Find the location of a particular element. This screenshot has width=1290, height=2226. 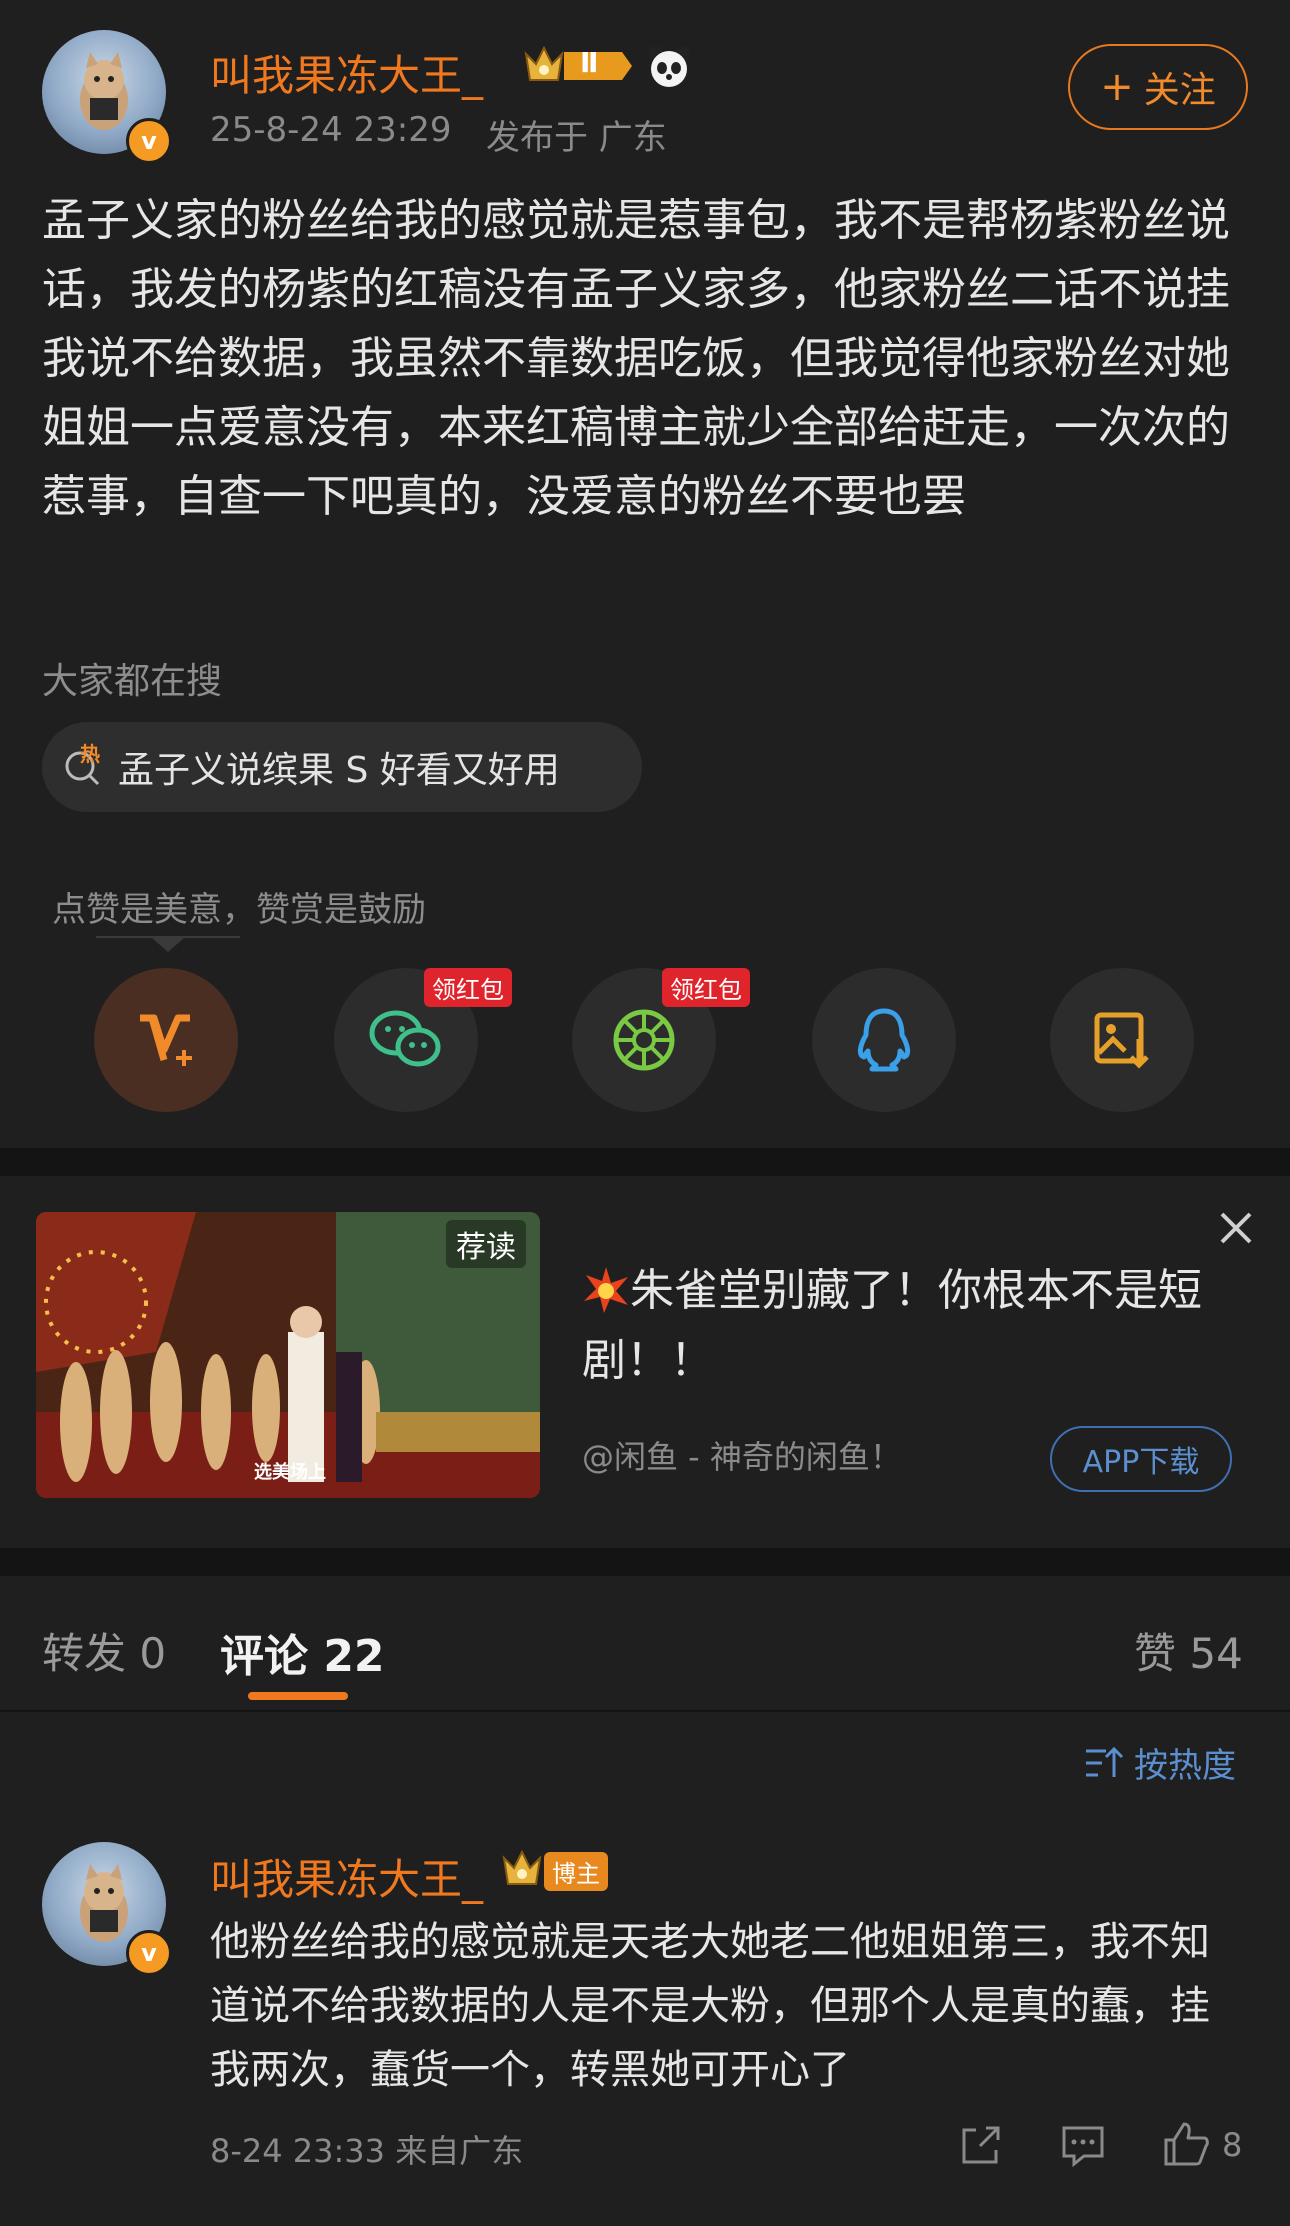

ad-video-thumbnail: 荐读 选美场上 is located at coordinates (288, 1355).